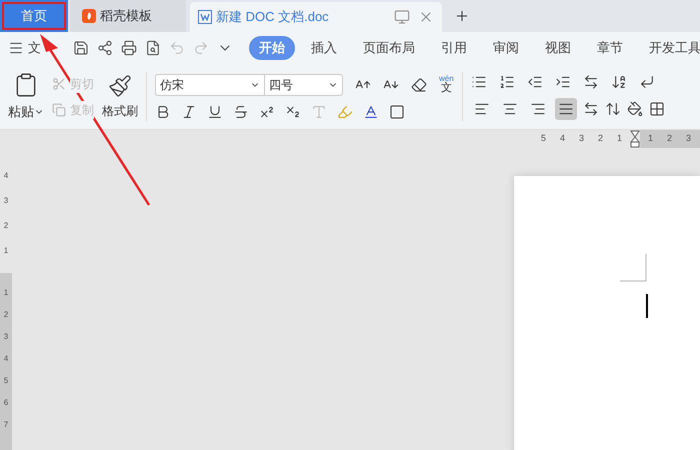  Describe the element at coordinates (205, 17) in the screenshot. I see `document-icon` at that location.